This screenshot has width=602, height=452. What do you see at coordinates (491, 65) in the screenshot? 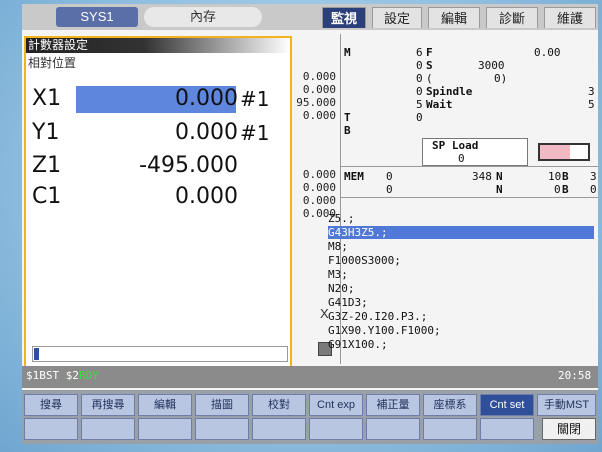
I see `spindle-speed-value: 3000` at bounding box center [491, 65].